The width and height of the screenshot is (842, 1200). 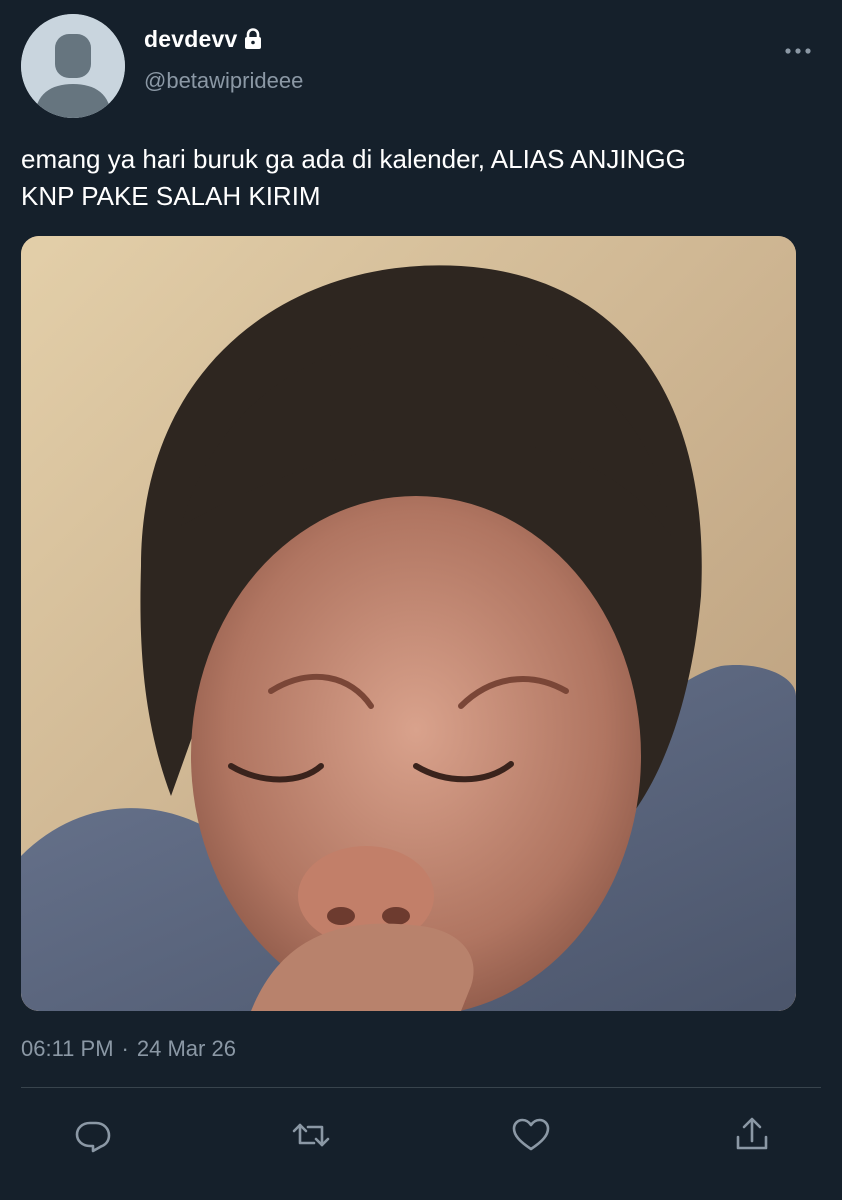 I want to click on tweet-timestamp: 06:11 PM · 24 Mar 26, so click(x=128, y=1049).